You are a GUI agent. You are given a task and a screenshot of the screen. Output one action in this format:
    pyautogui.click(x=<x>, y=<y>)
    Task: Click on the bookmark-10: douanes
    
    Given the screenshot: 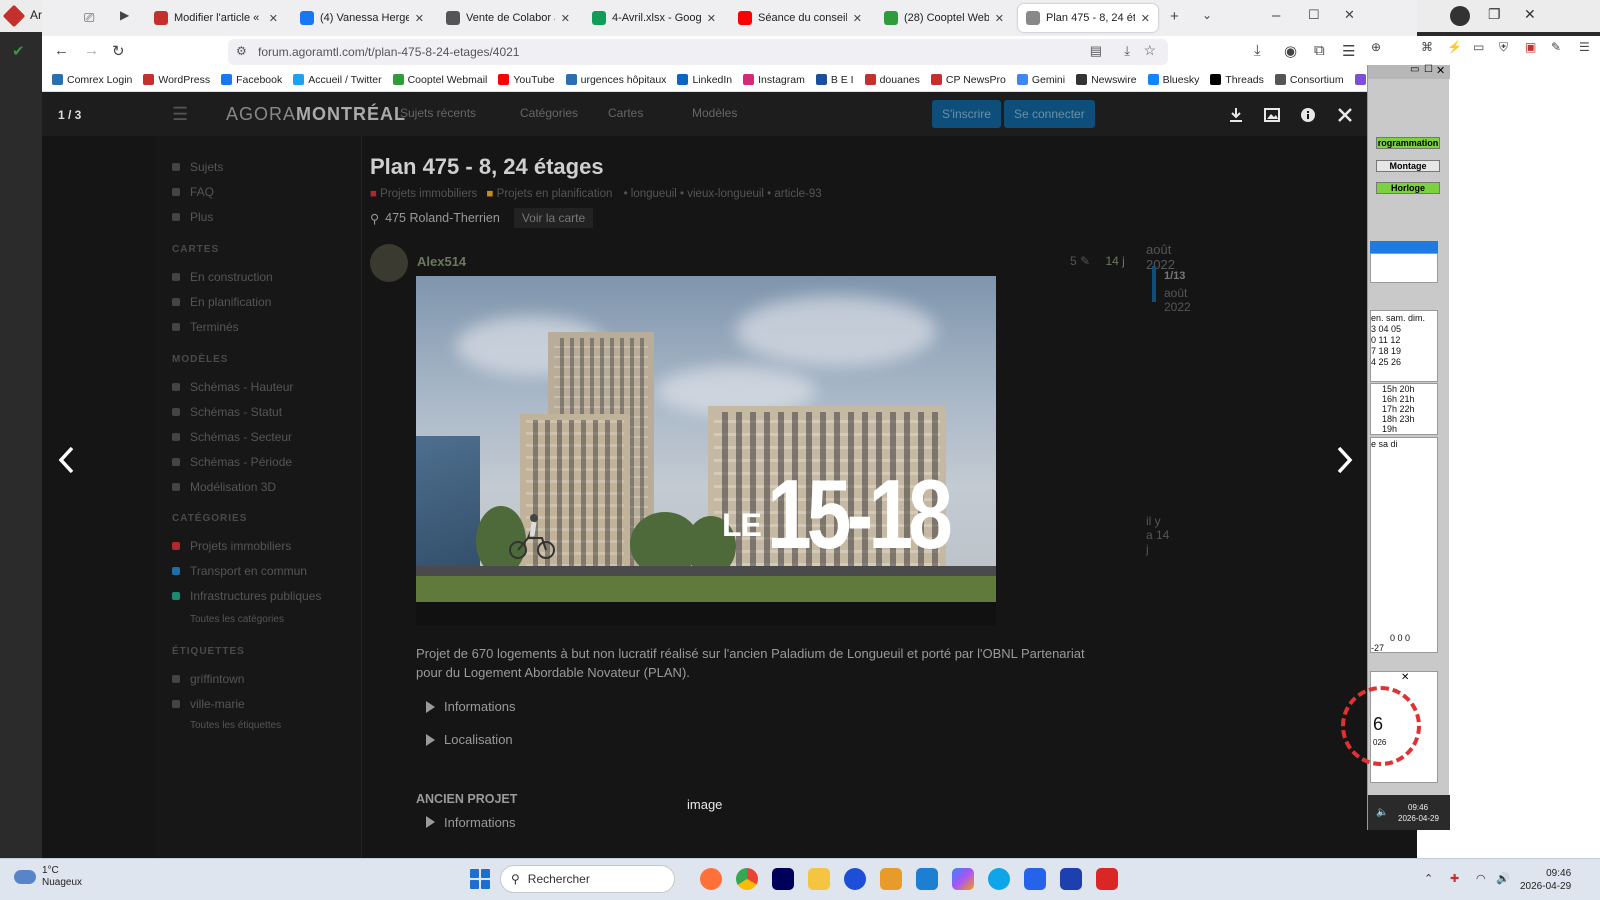 What is the action you would take?
    pyautogui.click(x=892, y=80)
    